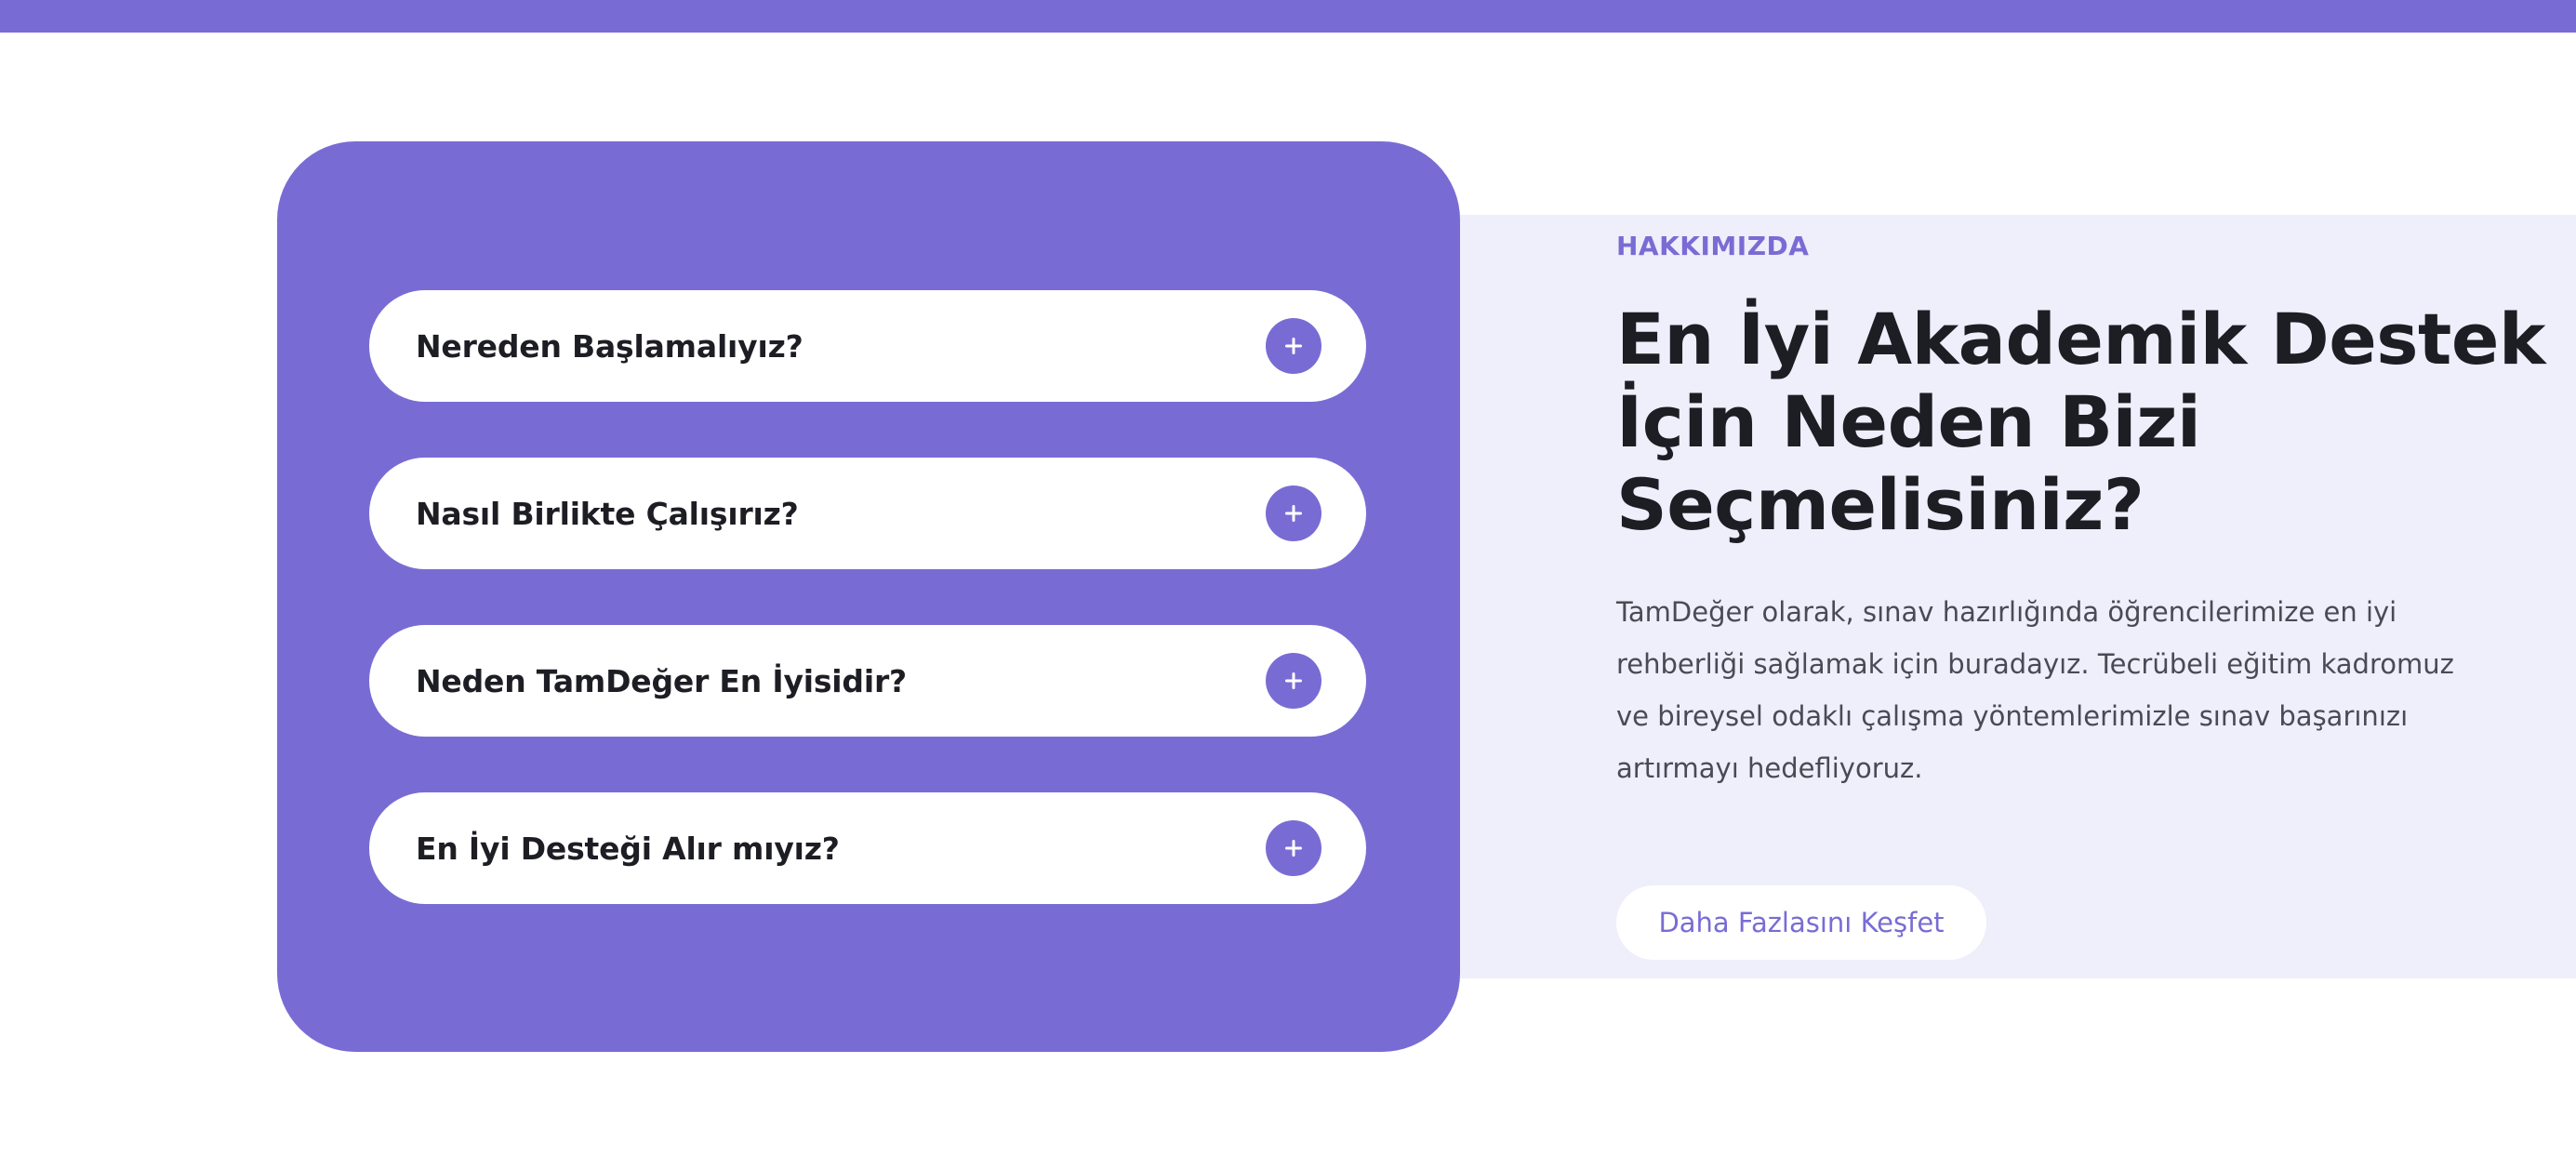 This screenshot has width=2576, height=1170. I want to click on faq-item-4: En İyi Desteği Alır mıyız?, so click(867, 848).